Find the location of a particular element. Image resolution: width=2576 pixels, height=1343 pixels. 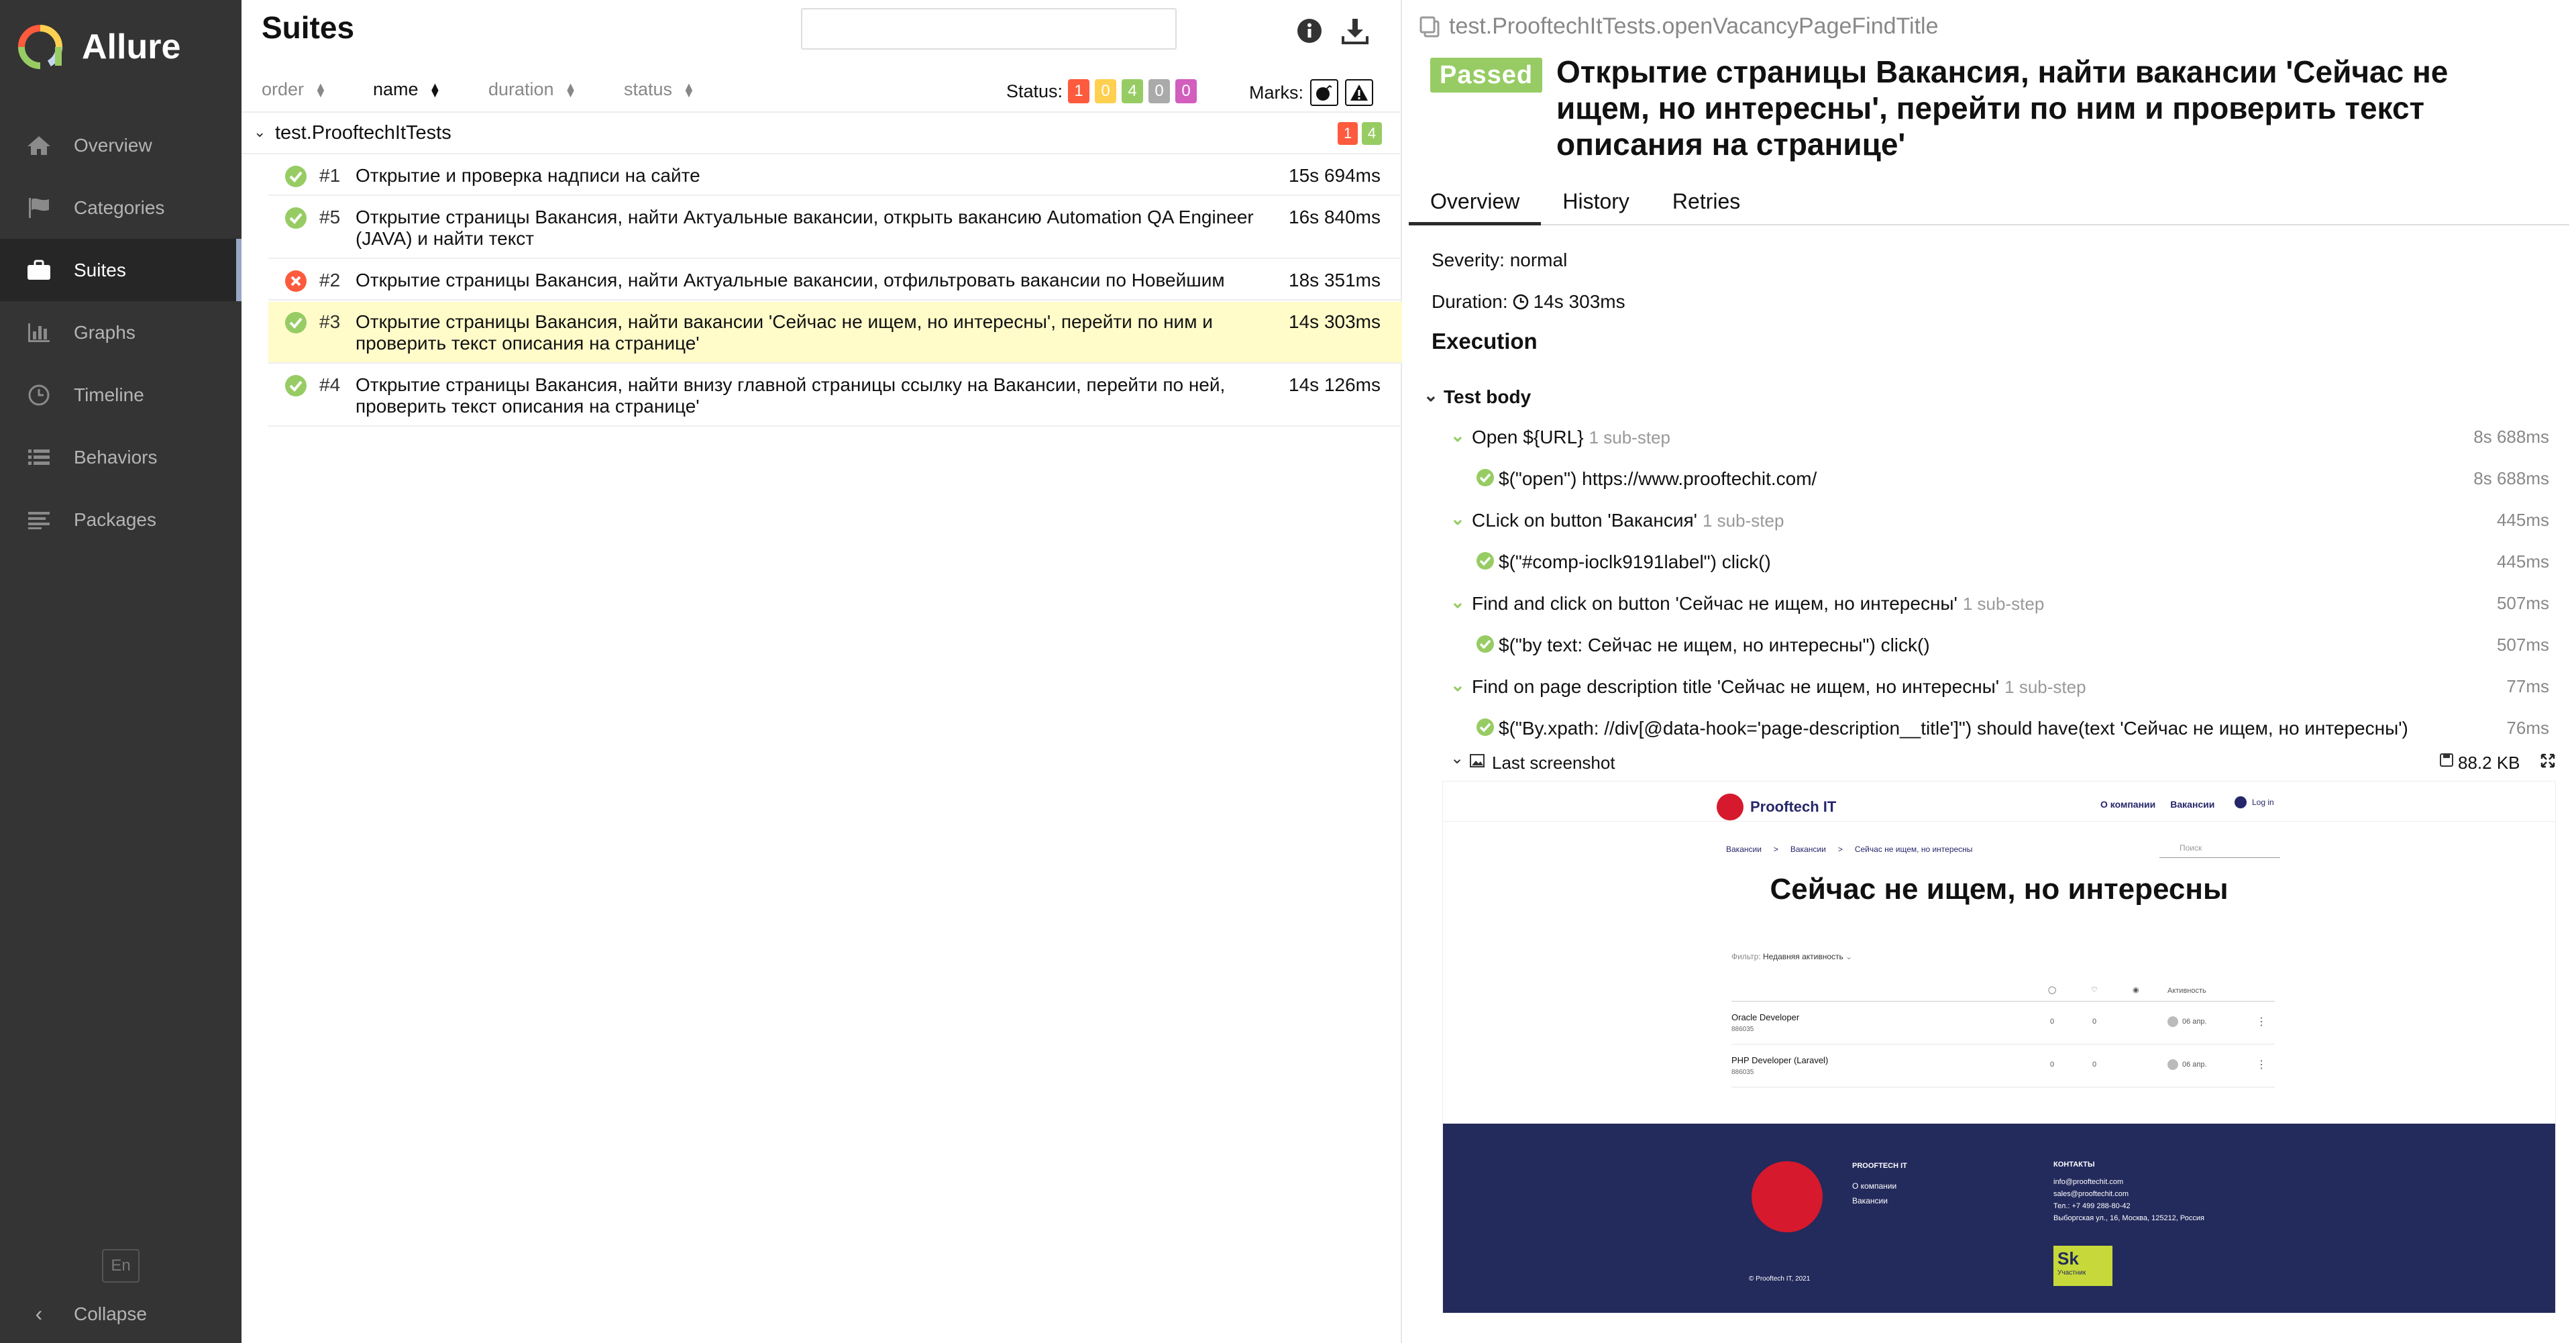

sidebar-item-label: Categories is located at coordinates (119, 207).